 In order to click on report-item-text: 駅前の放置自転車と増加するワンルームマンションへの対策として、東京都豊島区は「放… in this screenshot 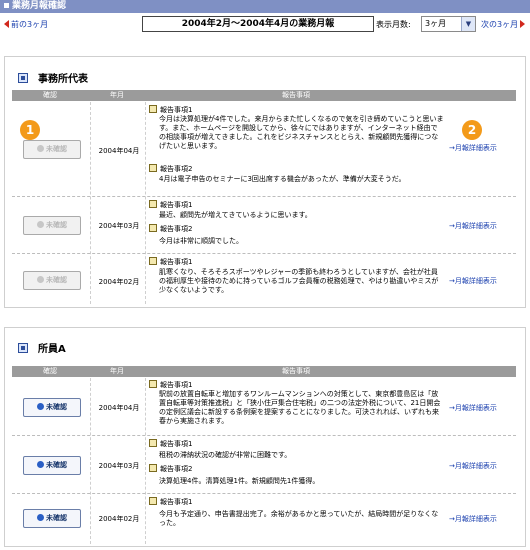, I will do `click(300, 407)`.